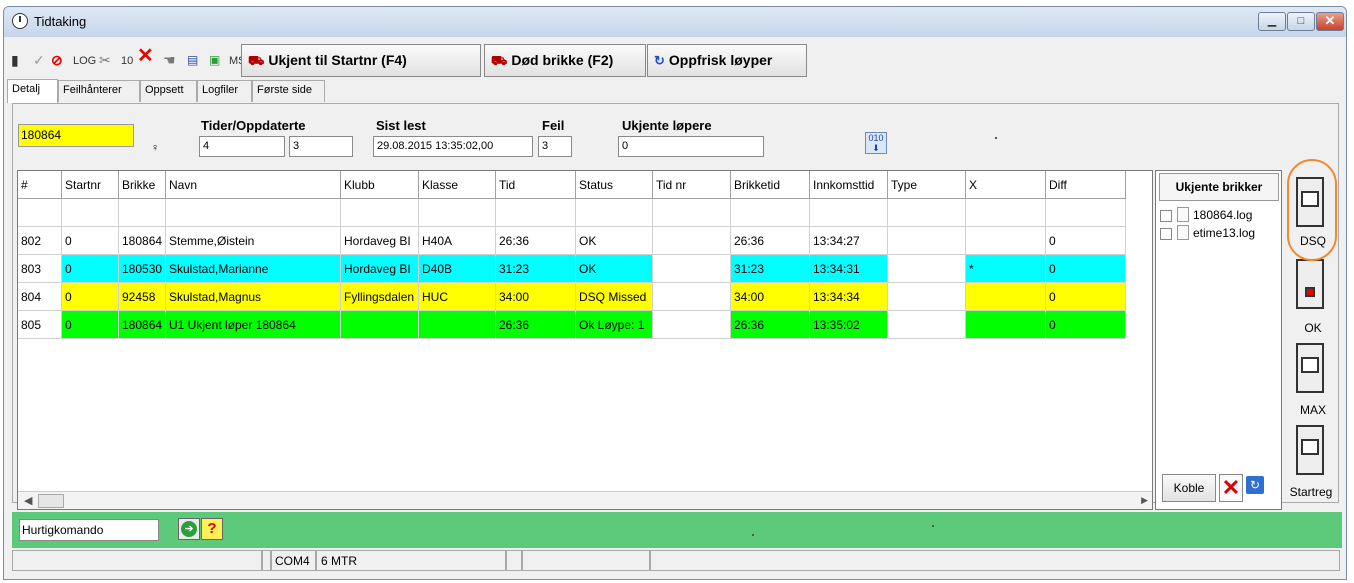 The height and width of the screenshot is (583, 1354). Describe the element at coordinates (28, 500) in the screenshot. I see `scroll-left-icon: ◀` at that location.